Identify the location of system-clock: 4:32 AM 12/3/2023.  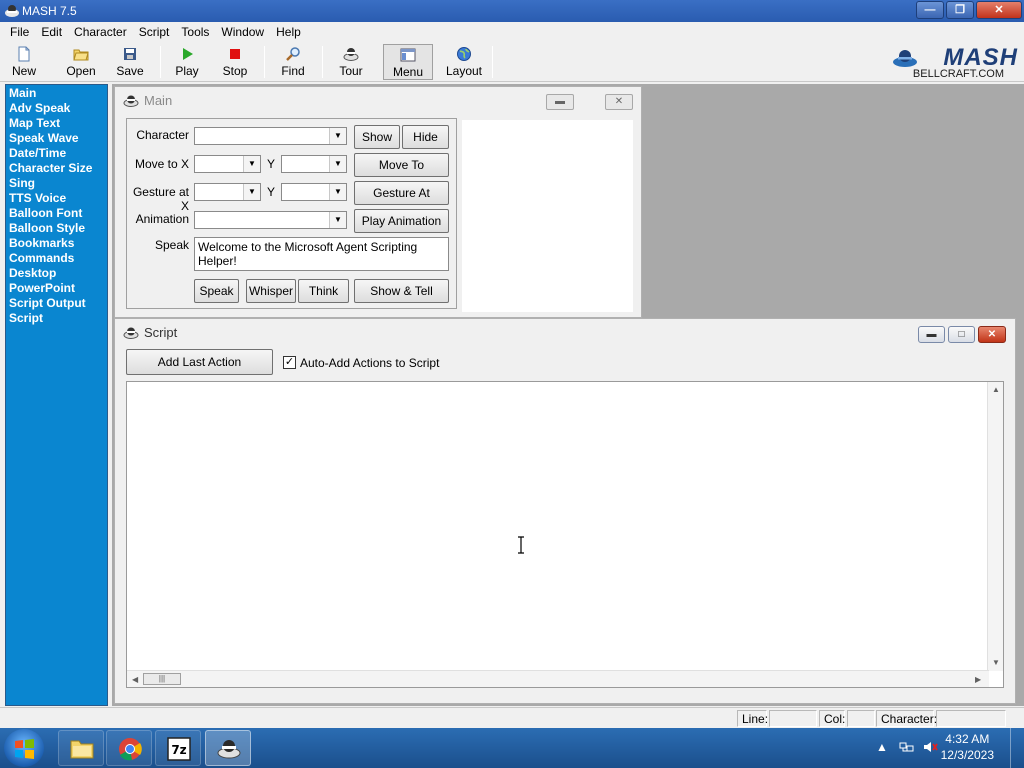
(967, 747).